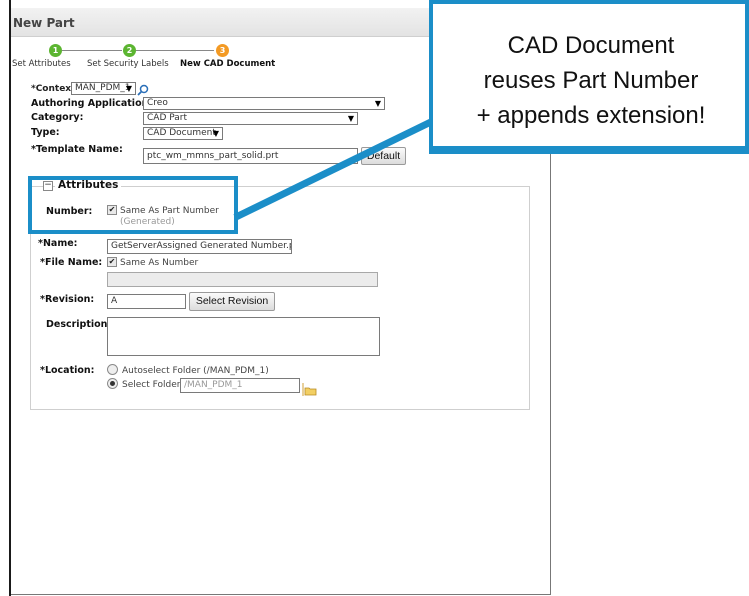 This screenshot has height=596, width=749. I want to click on type-label: Type:, so click(45, 132).